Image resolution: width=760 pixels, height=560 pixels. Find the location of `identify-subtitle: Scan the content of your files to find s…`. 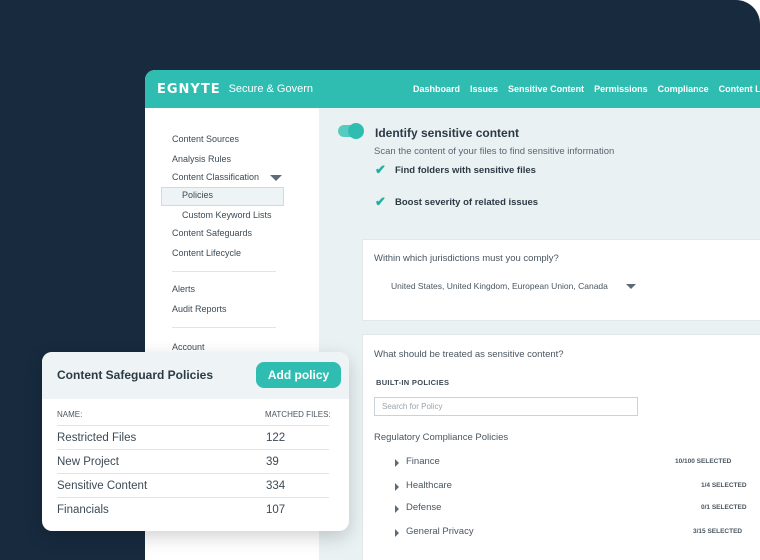

identify-subtitle: Scan the content of your files to find s… is located at coordinates (494, 151).